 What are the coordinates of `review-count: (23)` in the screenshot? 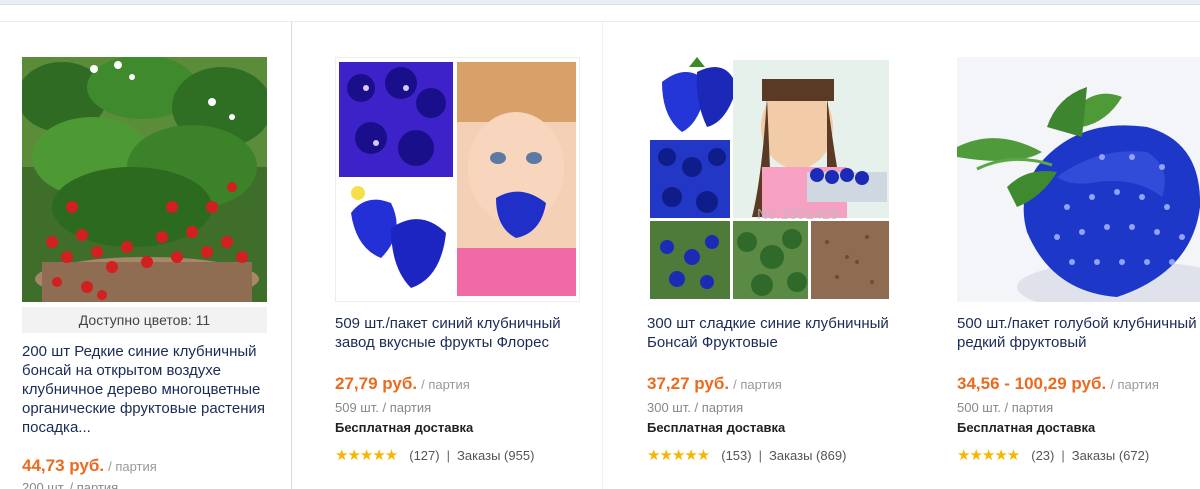 It's located at (1042, 455).